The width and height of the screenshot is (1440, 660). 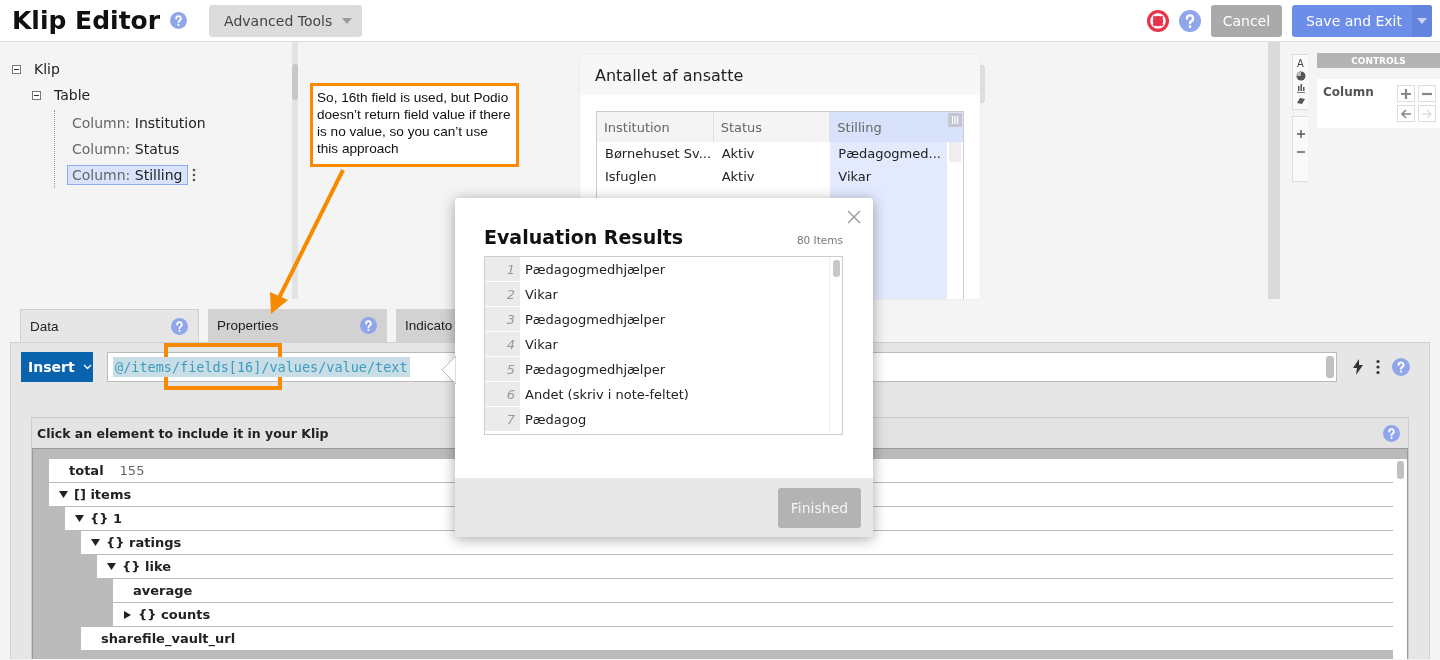 What do you see at coordinates (584, 237) in the screenshot?
I see `dialog-title: Evaluation Results` at bounding box center [584, 237].